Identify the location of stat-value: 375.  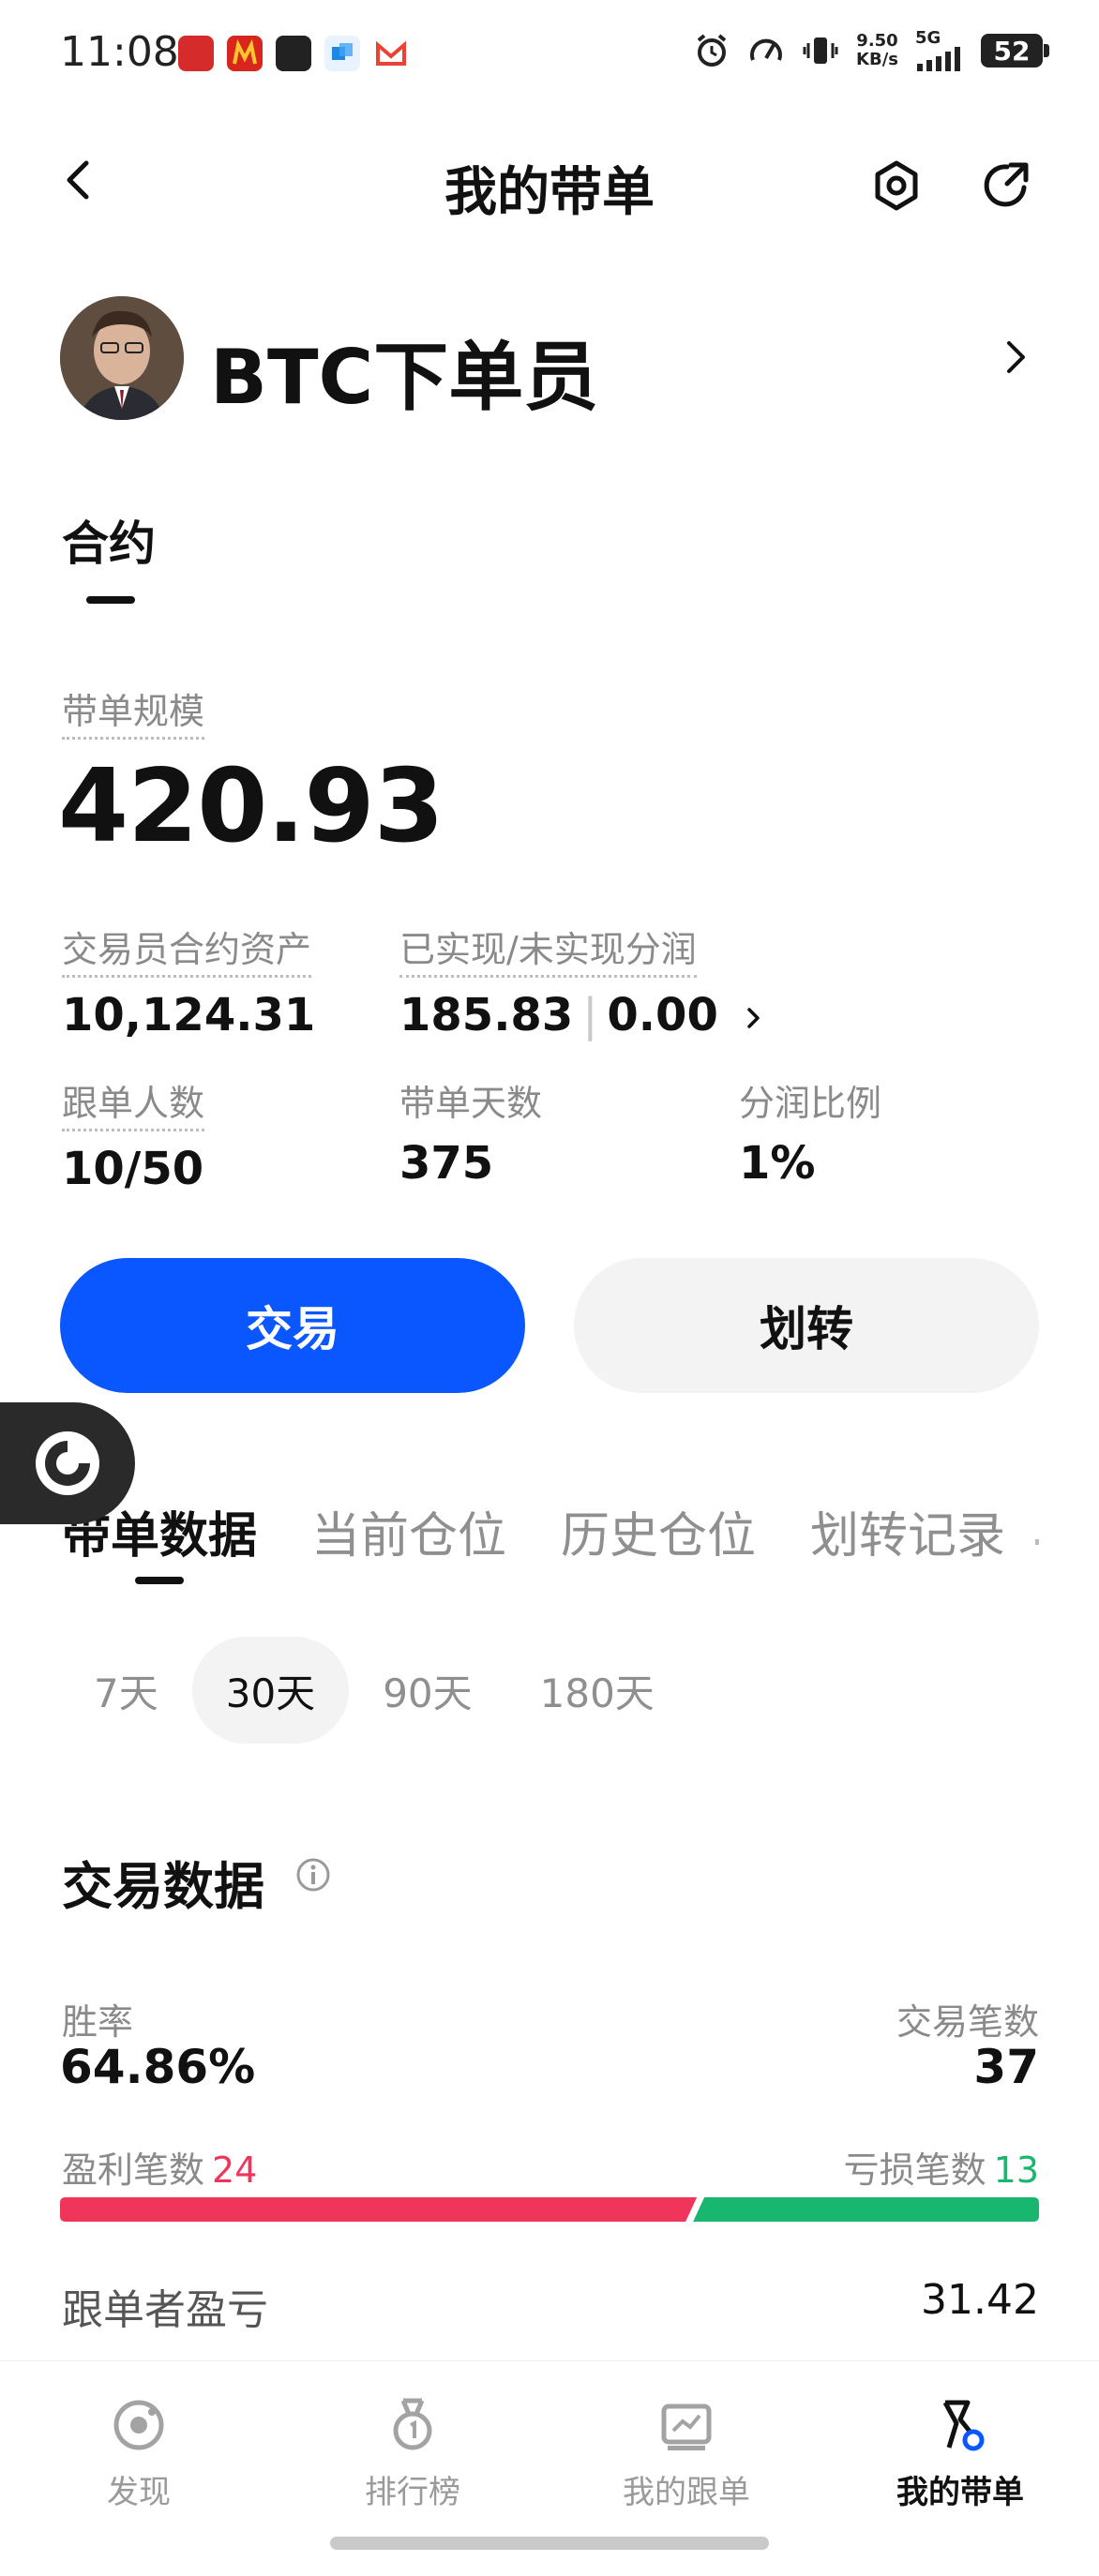
(446, 1163).